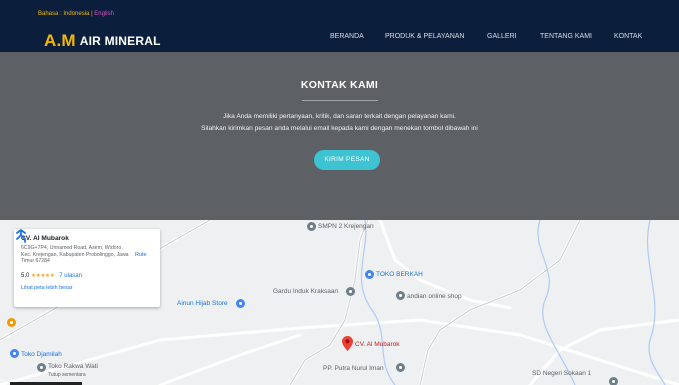  Describe the element at coordinates (347, 36) in the screenshot. I see `nav-link-beranda: BERANDA` at that location.